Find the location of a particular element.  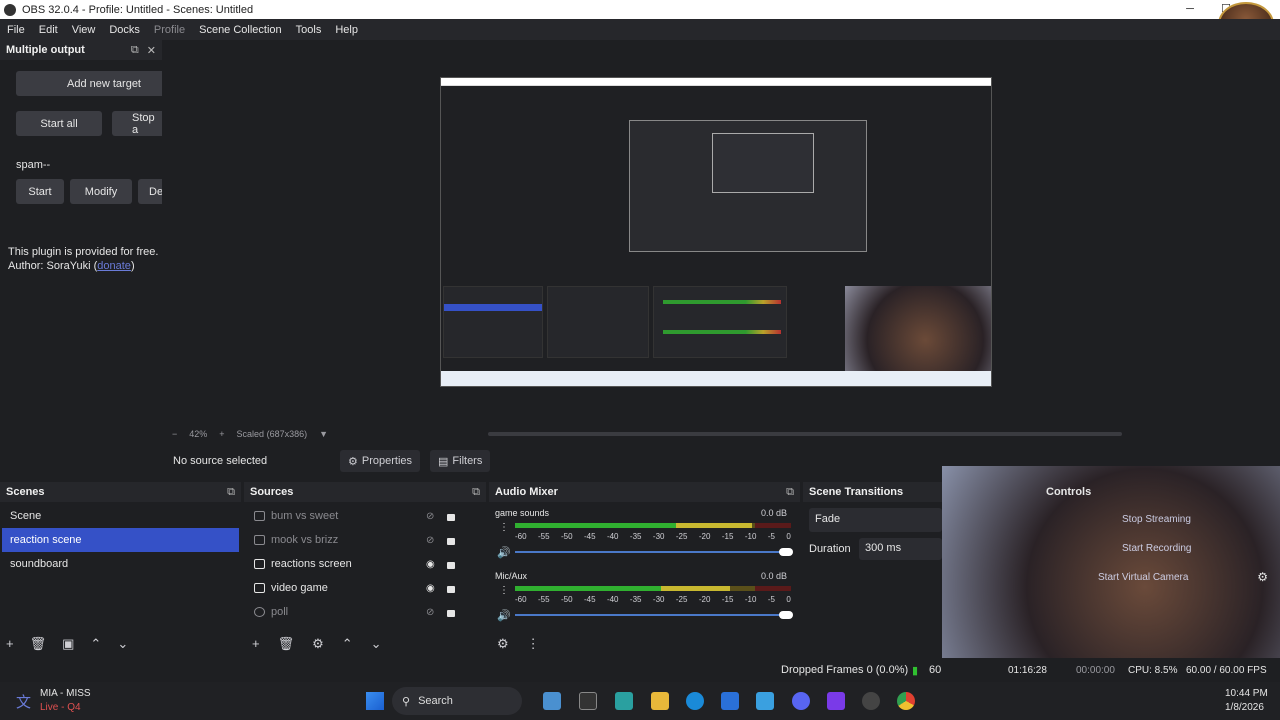

filter-icon: ▤ is located at coordinates (443, 461).